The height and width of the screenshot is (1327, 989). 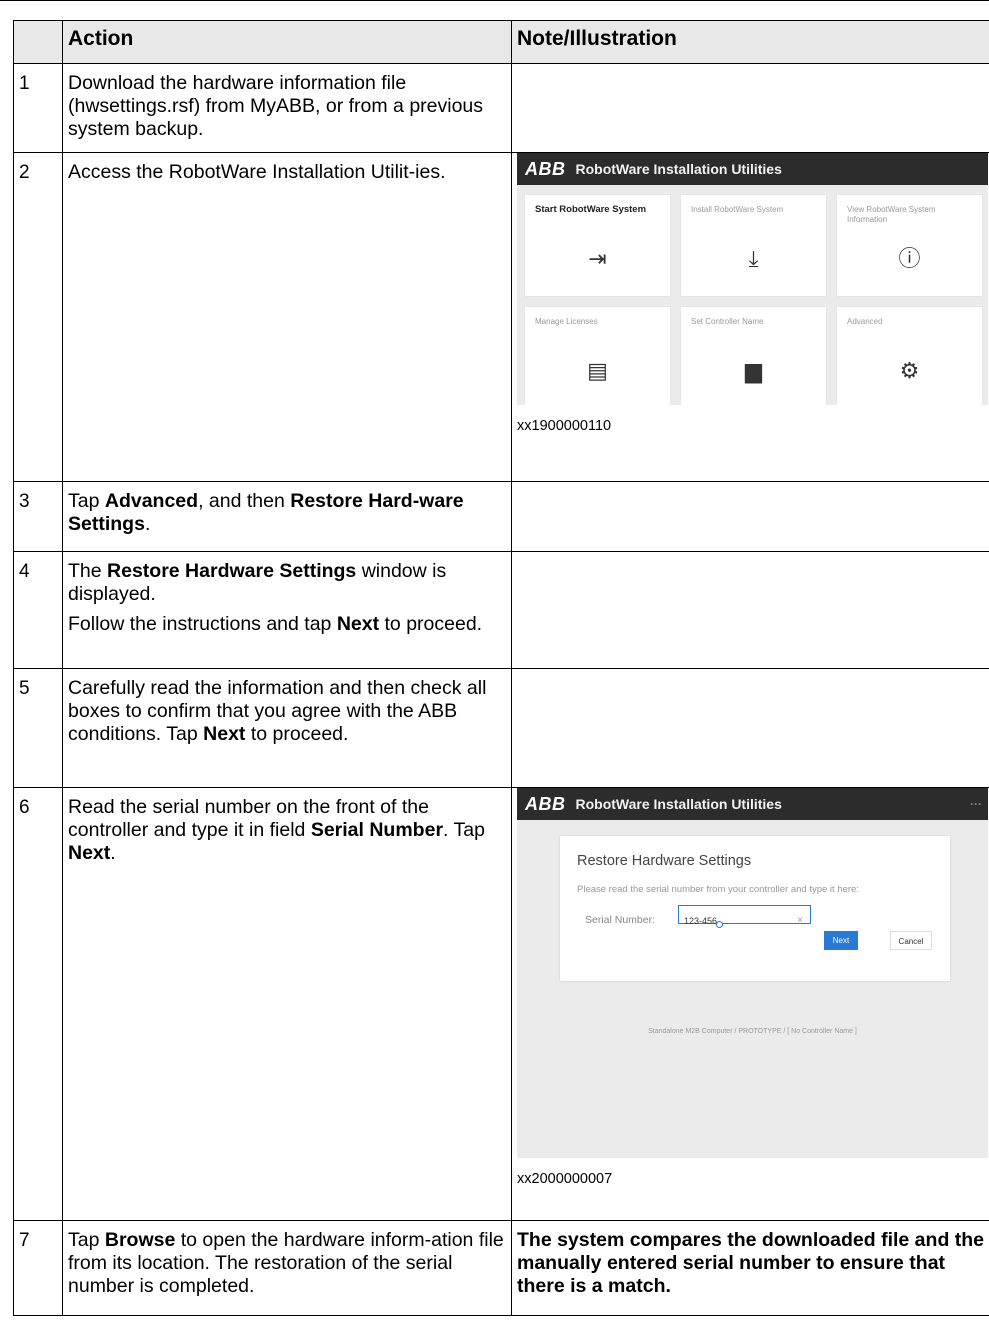 What do you see at coordinates (909, 370) in the screenshot?
I see `gear-icon: ⚙` at bounding box center [909, 370].